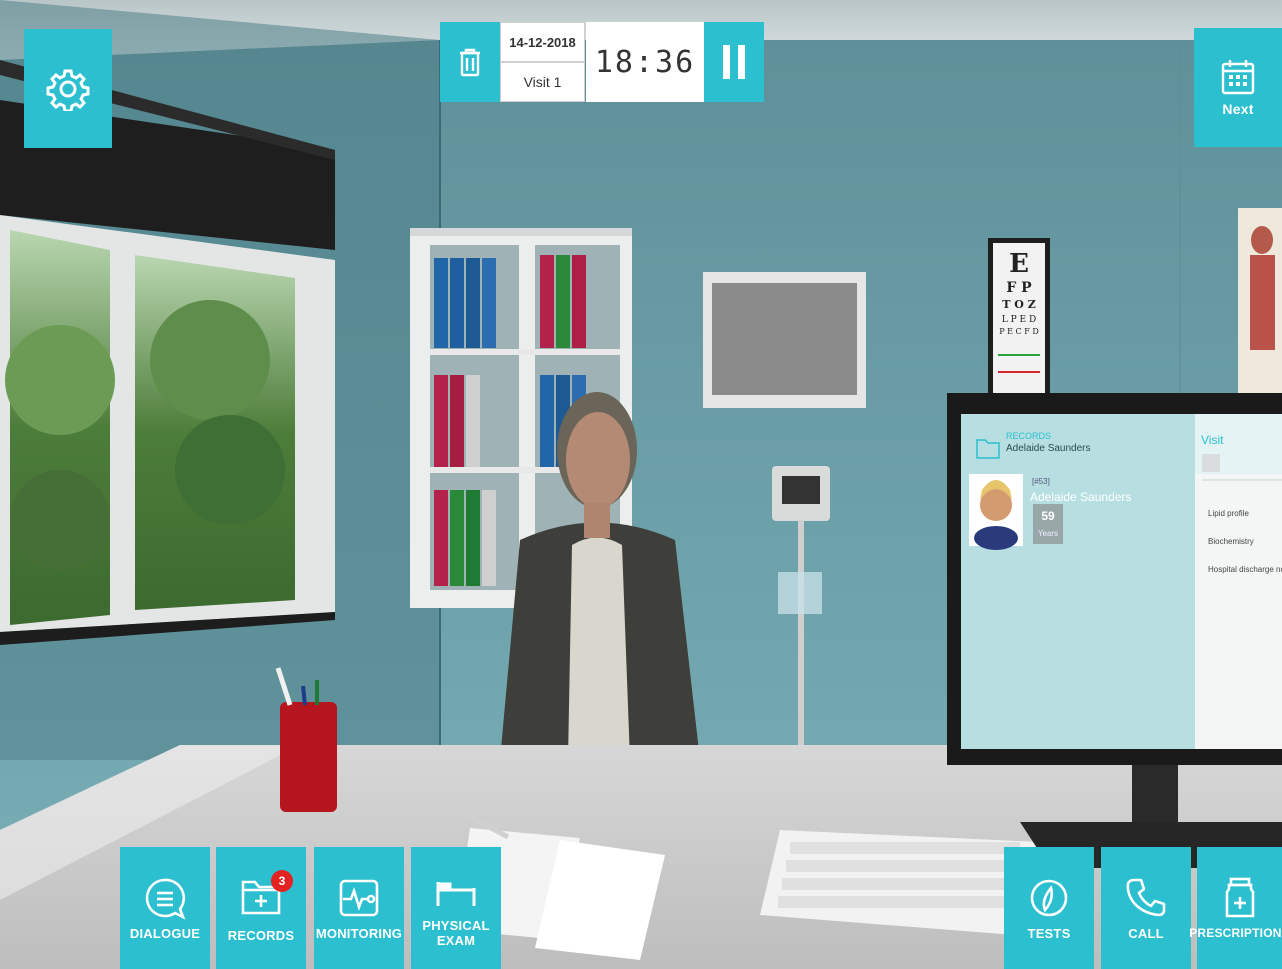  I want to click on pause-button, so click(734, 62).